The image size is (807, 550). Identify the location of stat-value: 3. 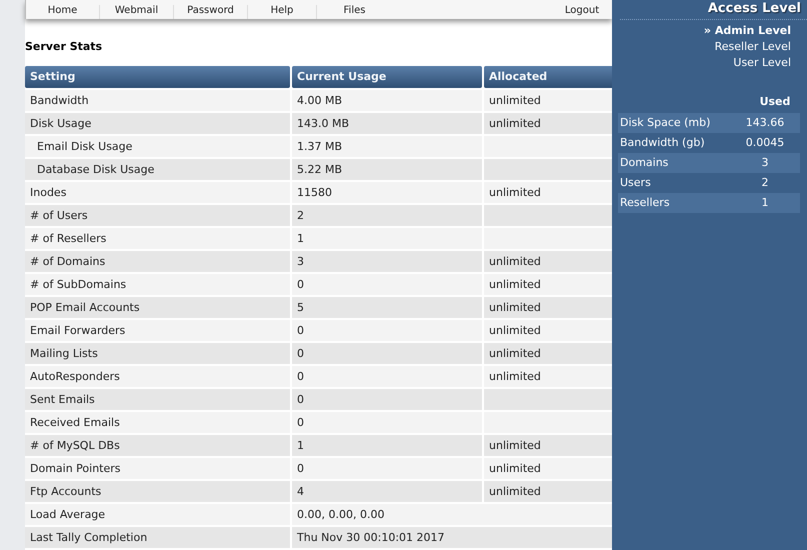
(764, 163).